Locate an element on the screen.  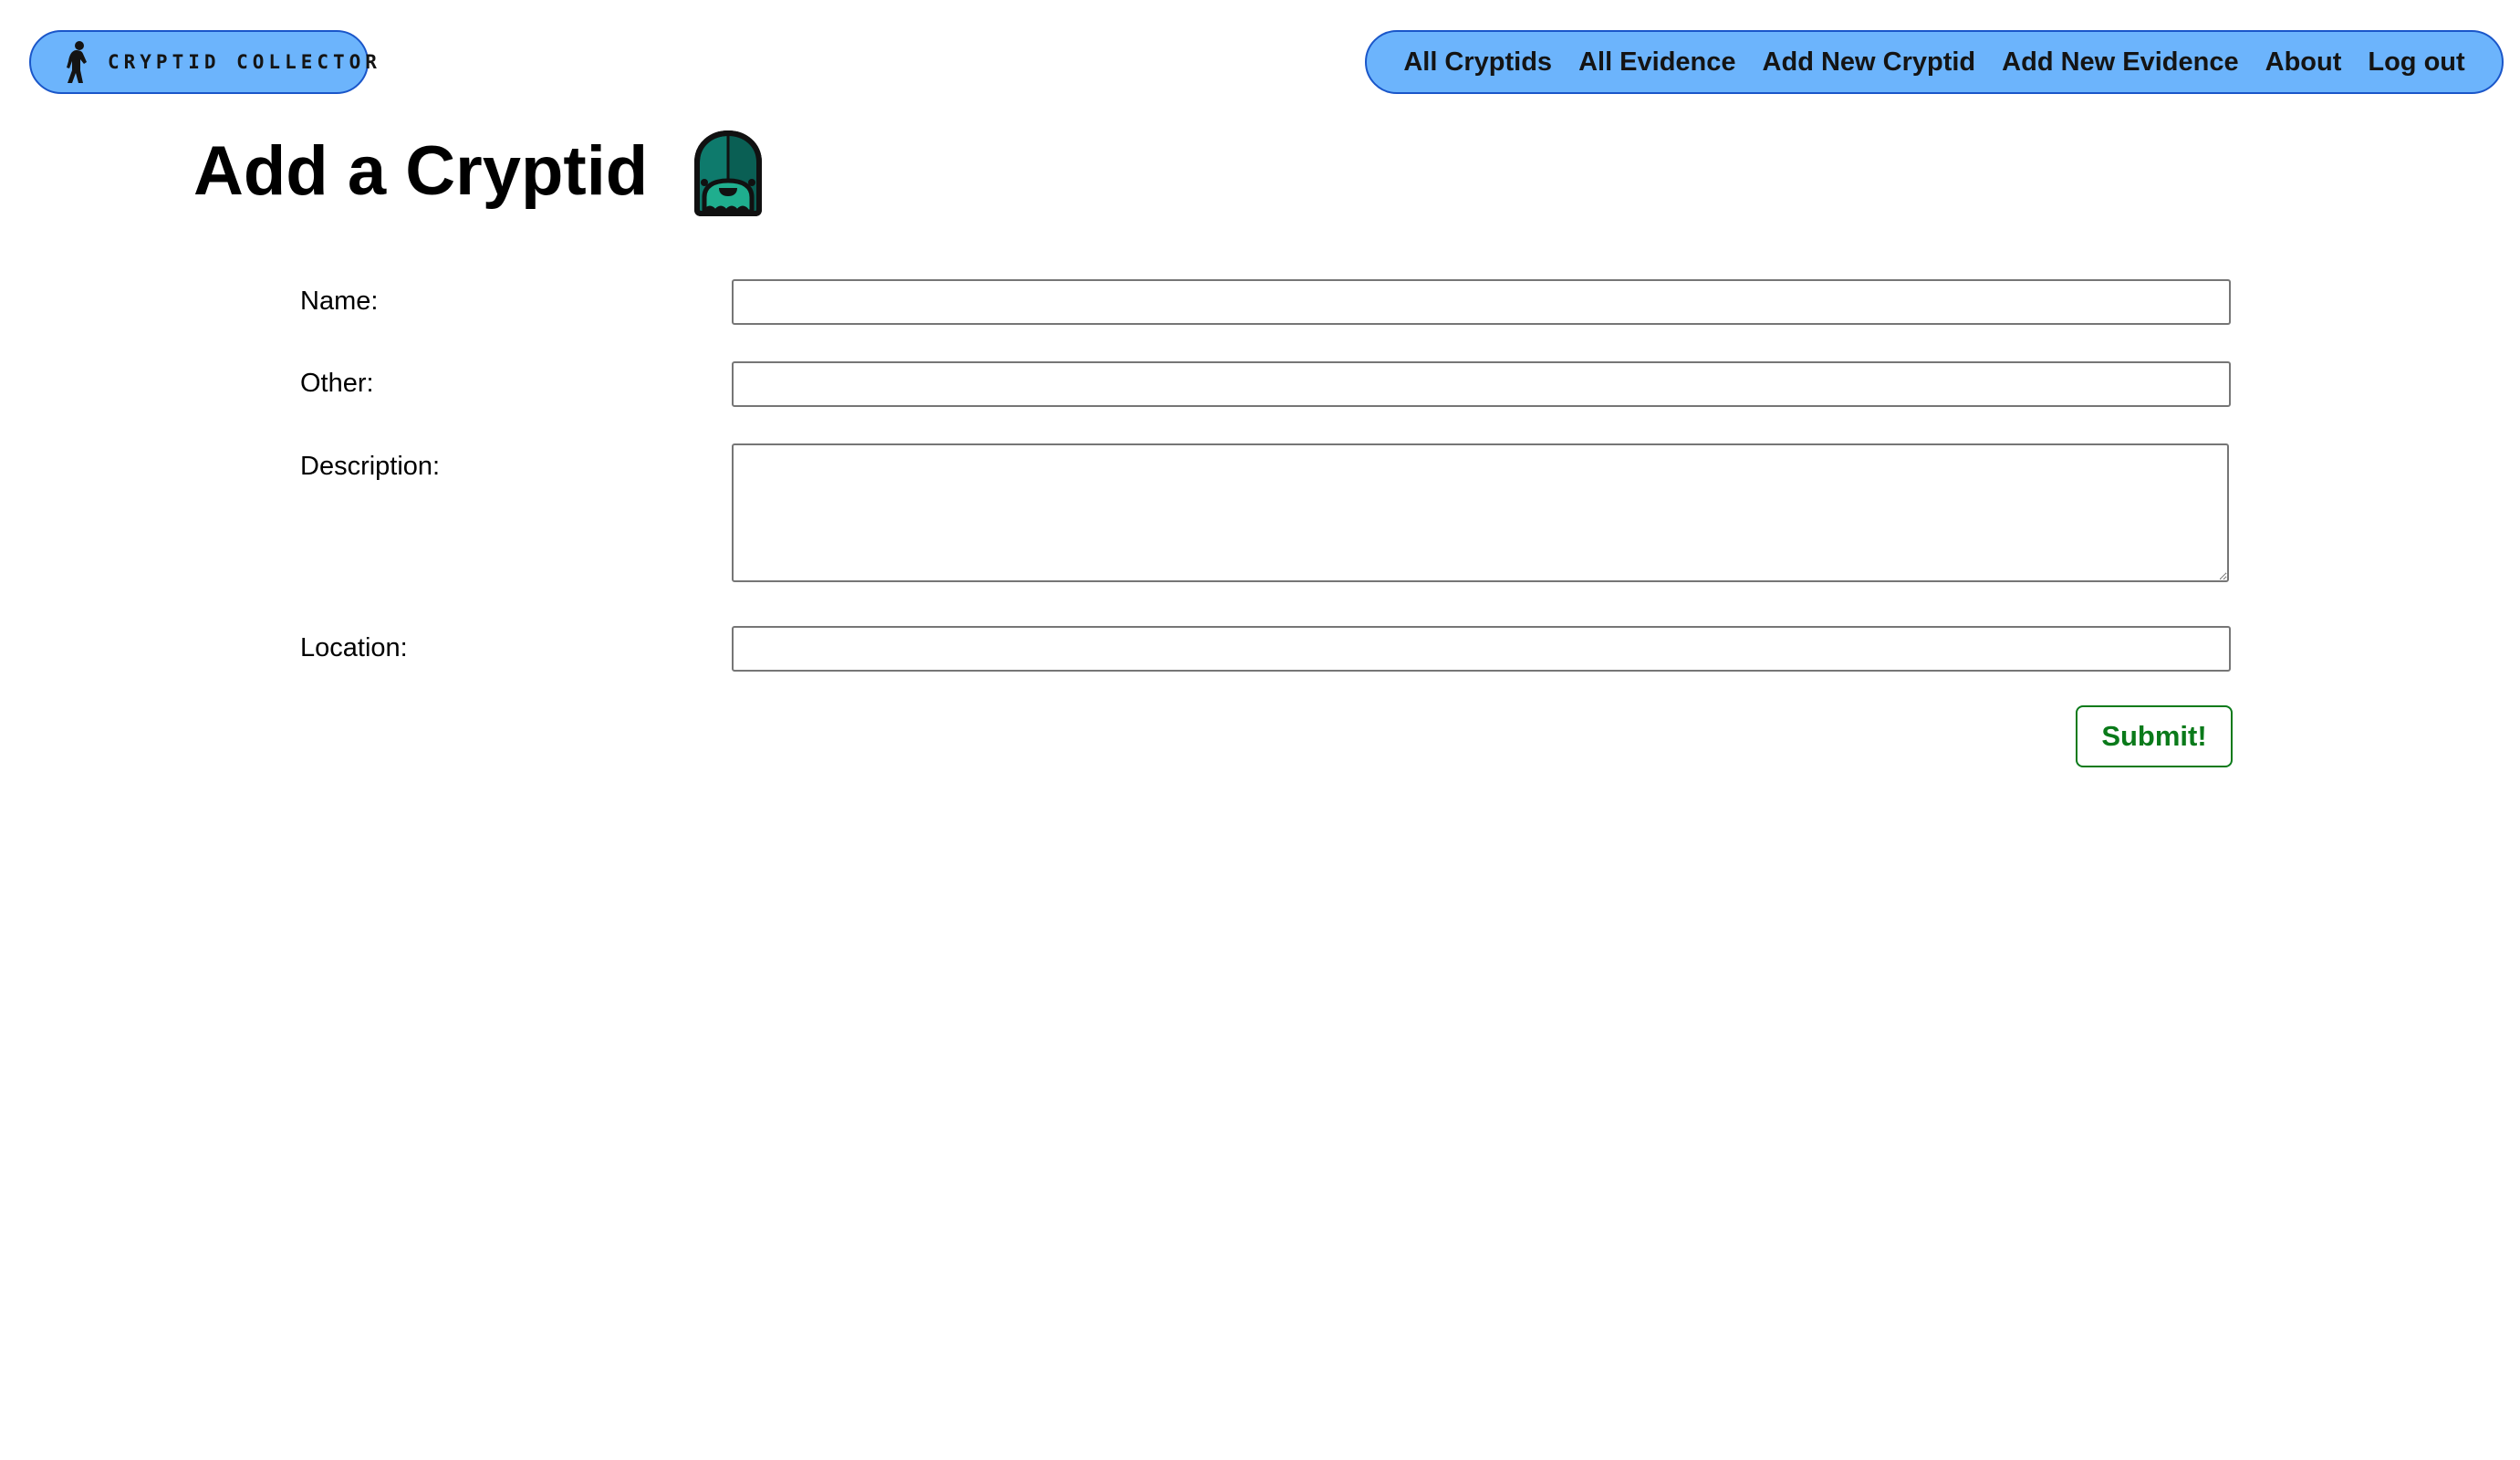
name-input is located at coordinates (1481, 302).